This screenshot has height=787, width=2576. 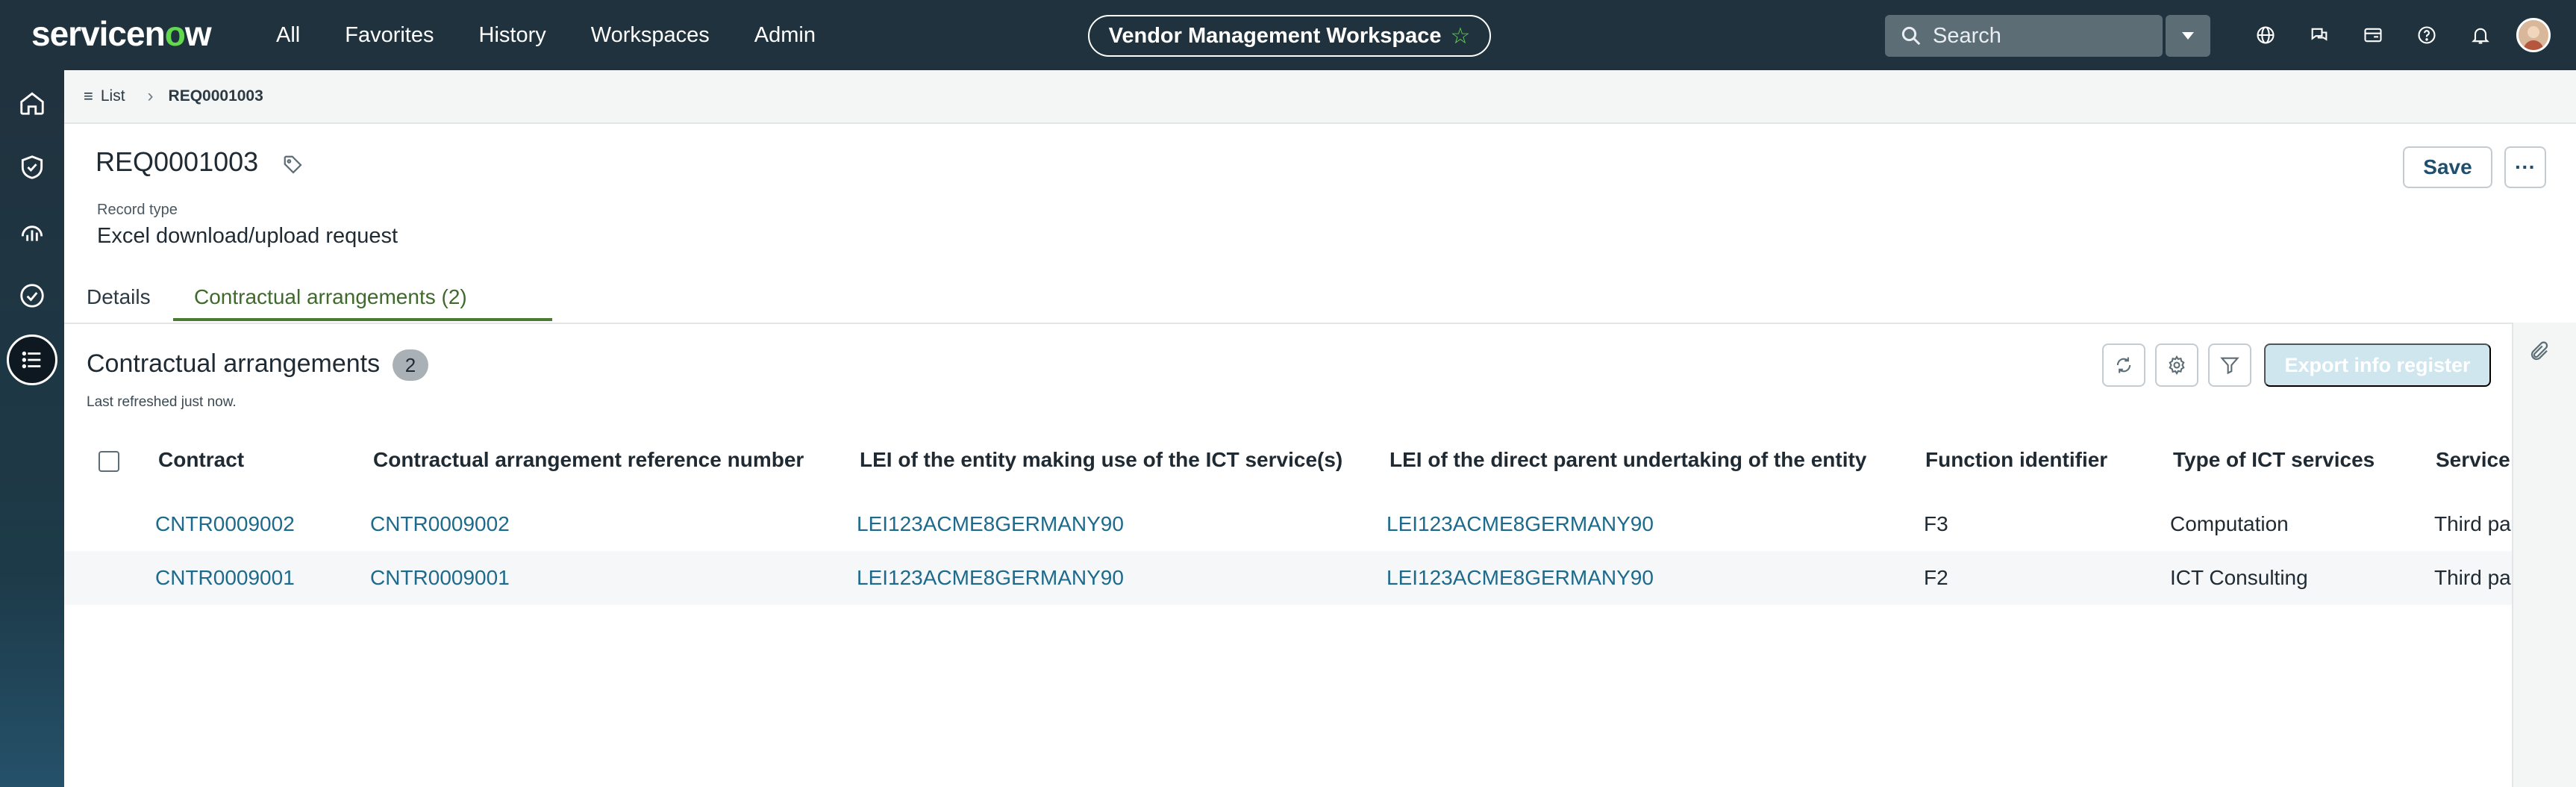 I want to click on nav-history: History, so click(x=512, y=35).